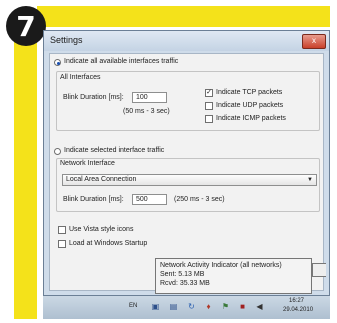  I want to click on vista-icons-checkbox, so click(62, 230).